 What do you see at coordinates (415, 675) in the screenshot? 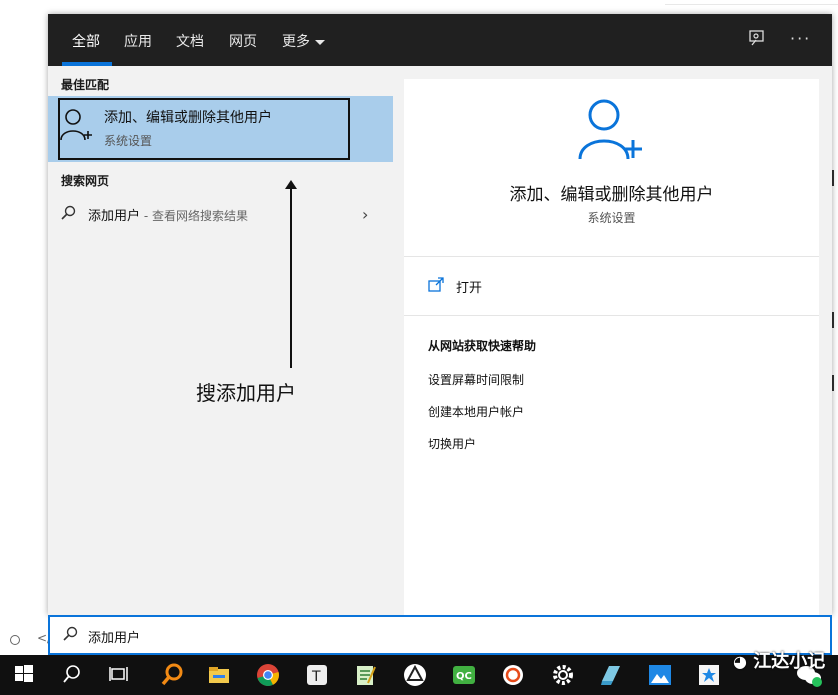
I see `recycle-app-icon` at bounding box center [415, 675].